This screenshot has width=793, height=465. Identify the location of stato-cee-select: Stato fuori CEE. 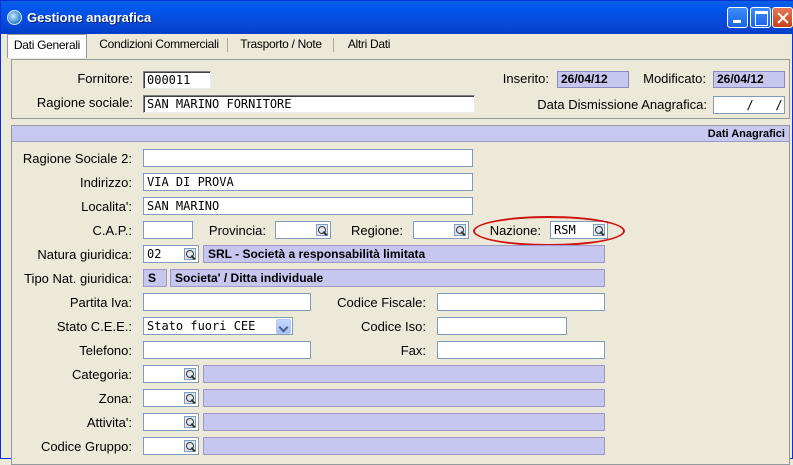
(218, 326).